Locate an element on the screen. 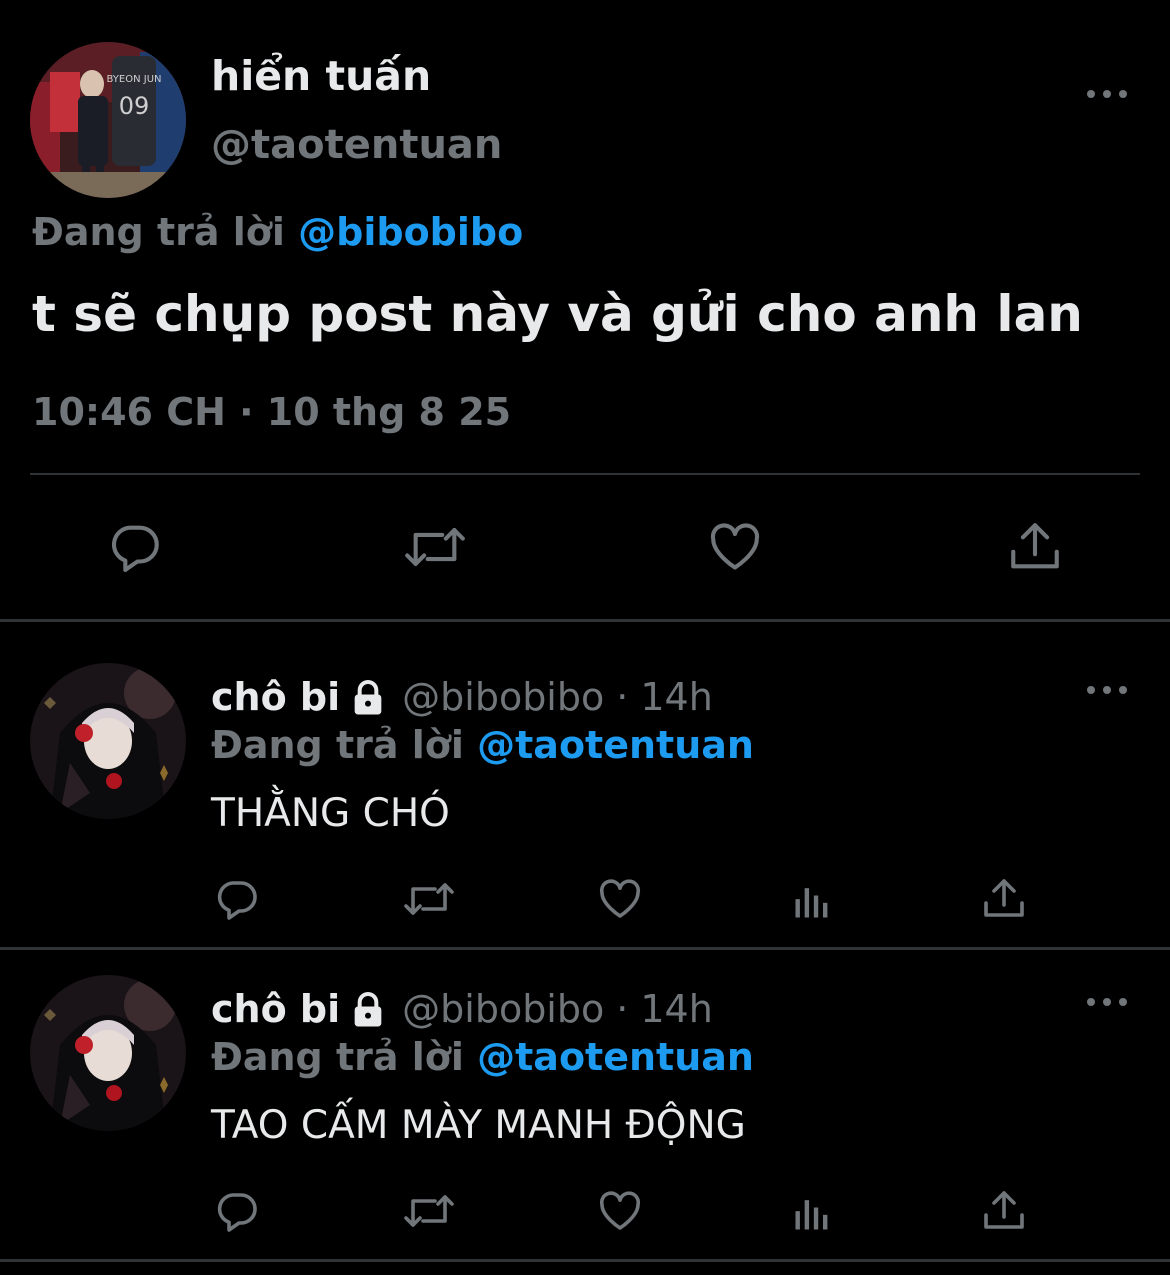 This screenshot has width=1170, height=1275. reply-text: TAO CẤM MÀY MANH ĐỘNG is located at coordinates (478, 1125).